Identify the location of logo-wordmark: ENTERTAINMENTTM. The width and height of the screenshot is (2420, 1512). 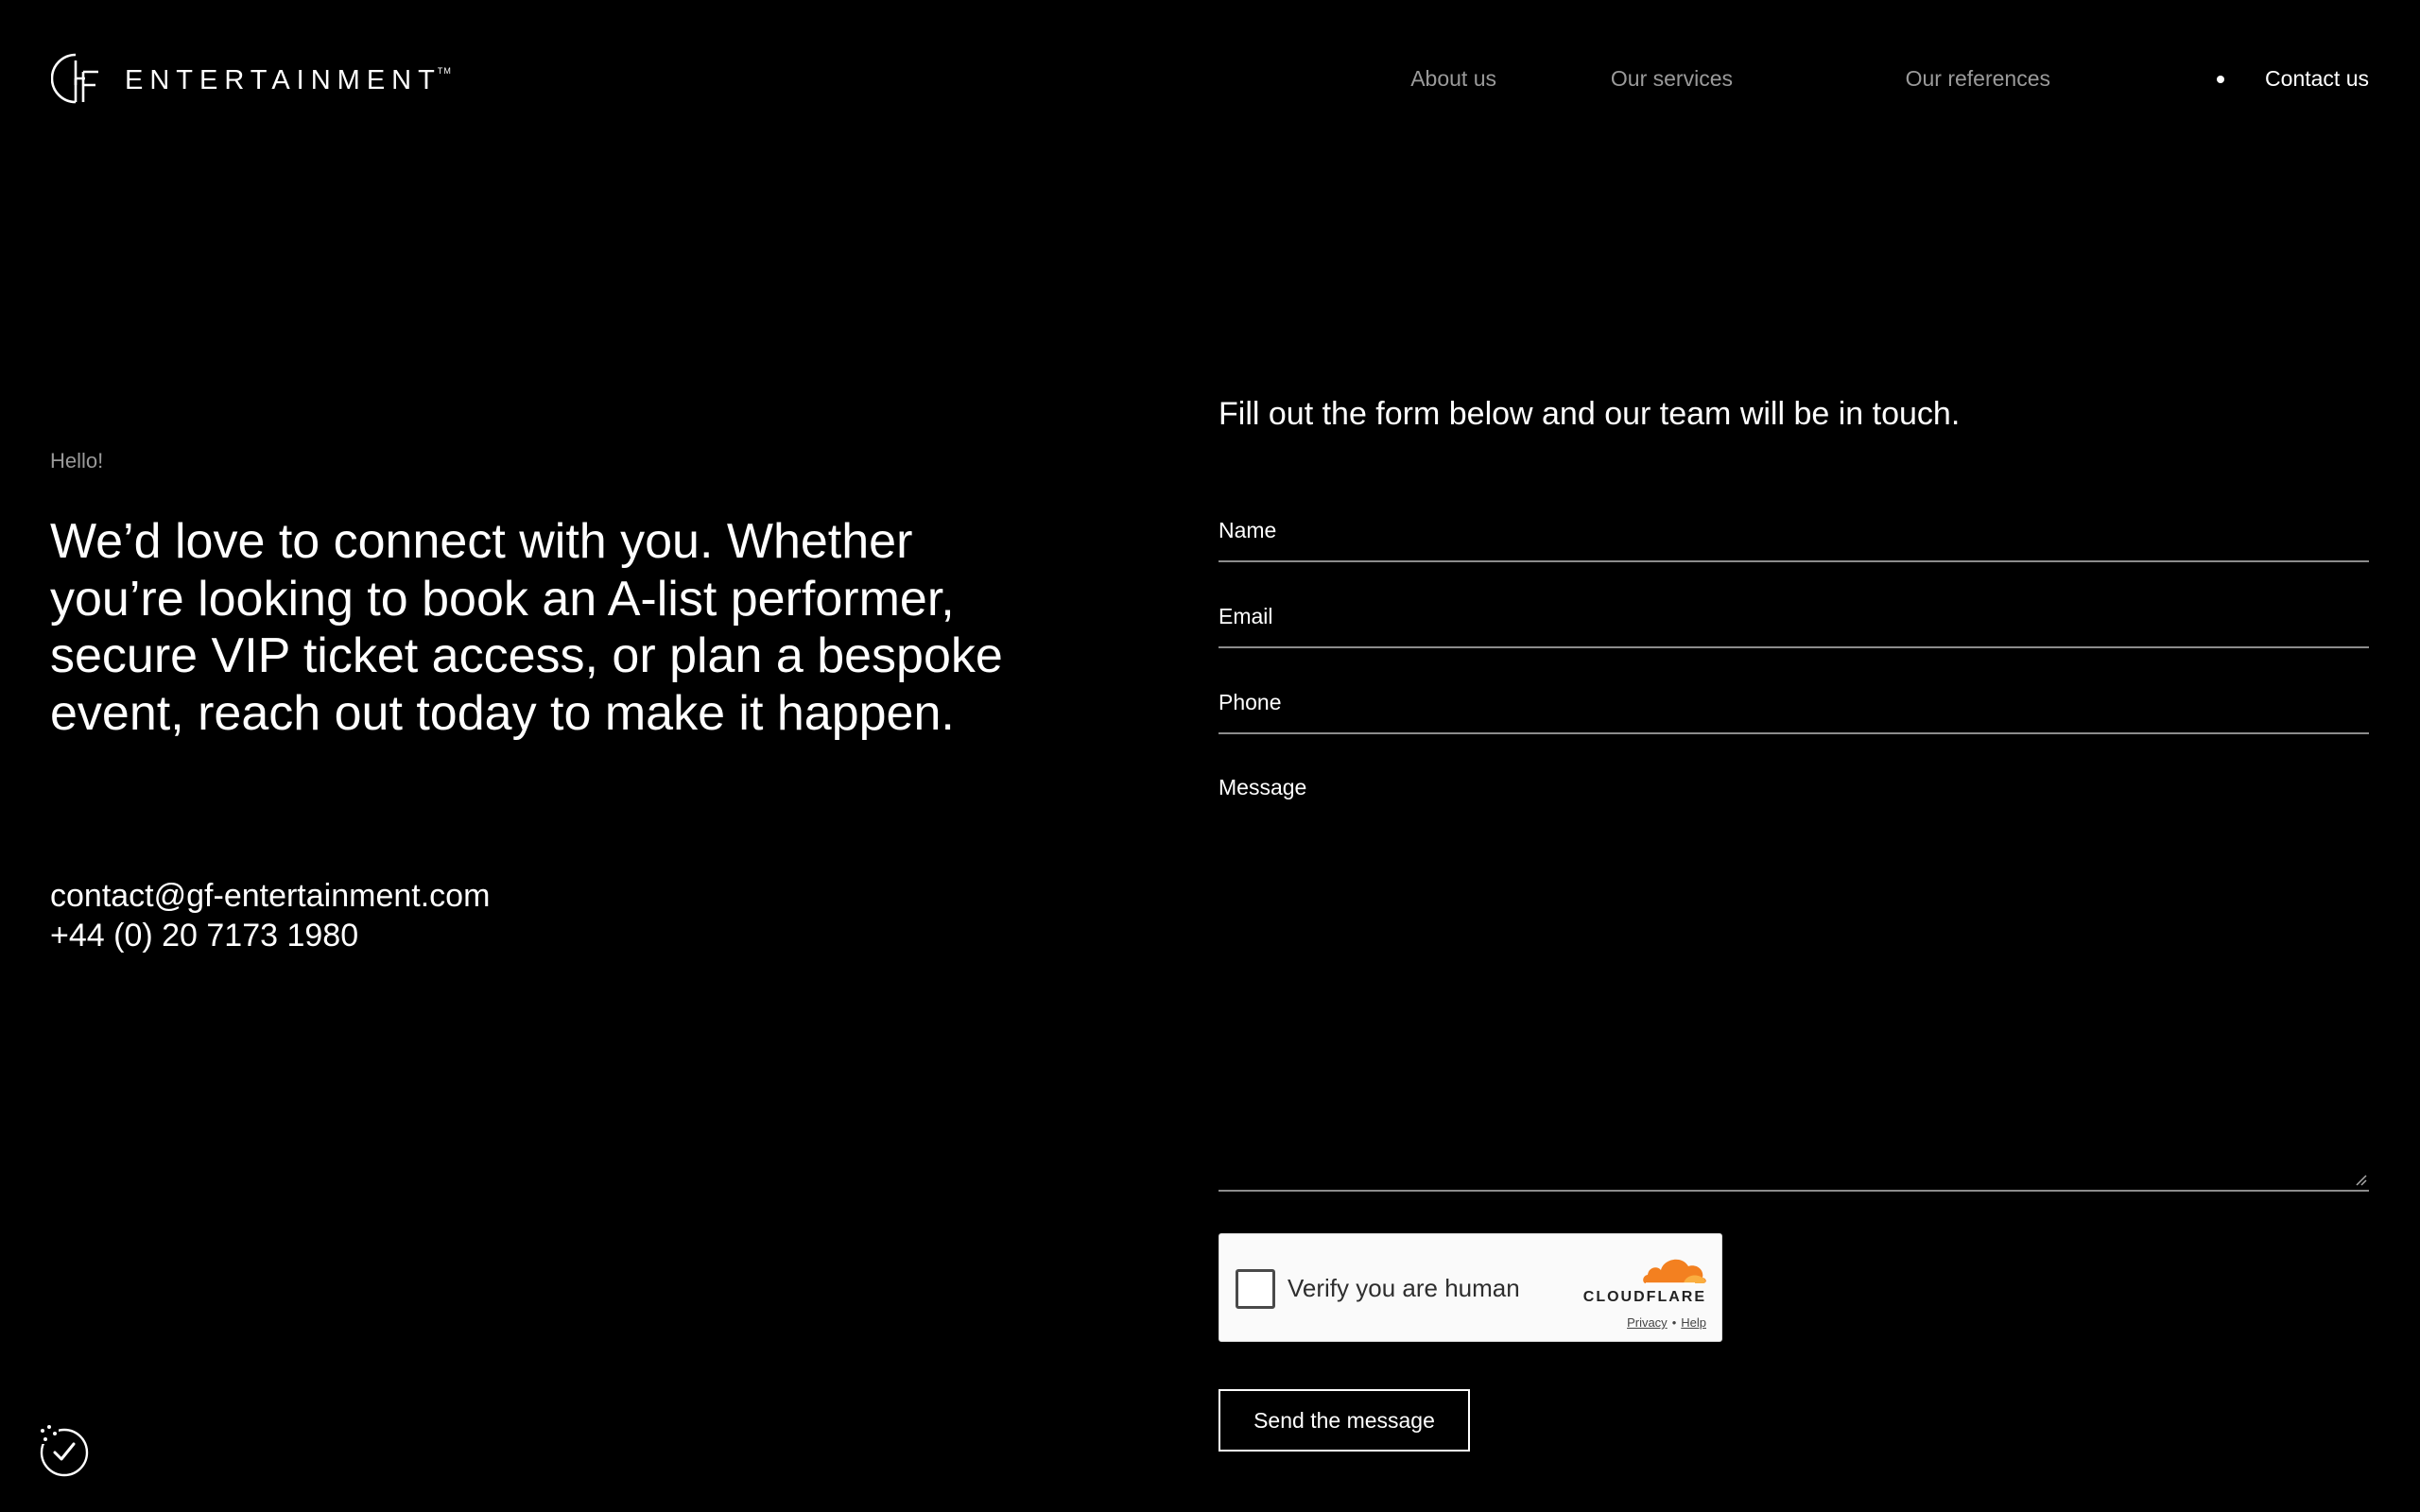
(288, 79).